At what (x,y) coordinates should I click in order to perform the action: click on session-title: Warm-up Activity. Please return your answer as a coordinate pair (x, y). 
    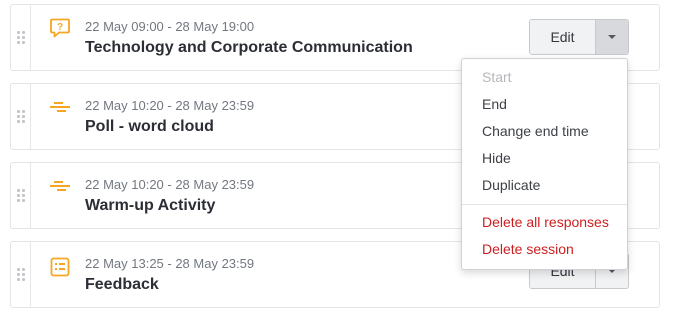
    Looking at the image, I should click on (150, 205).